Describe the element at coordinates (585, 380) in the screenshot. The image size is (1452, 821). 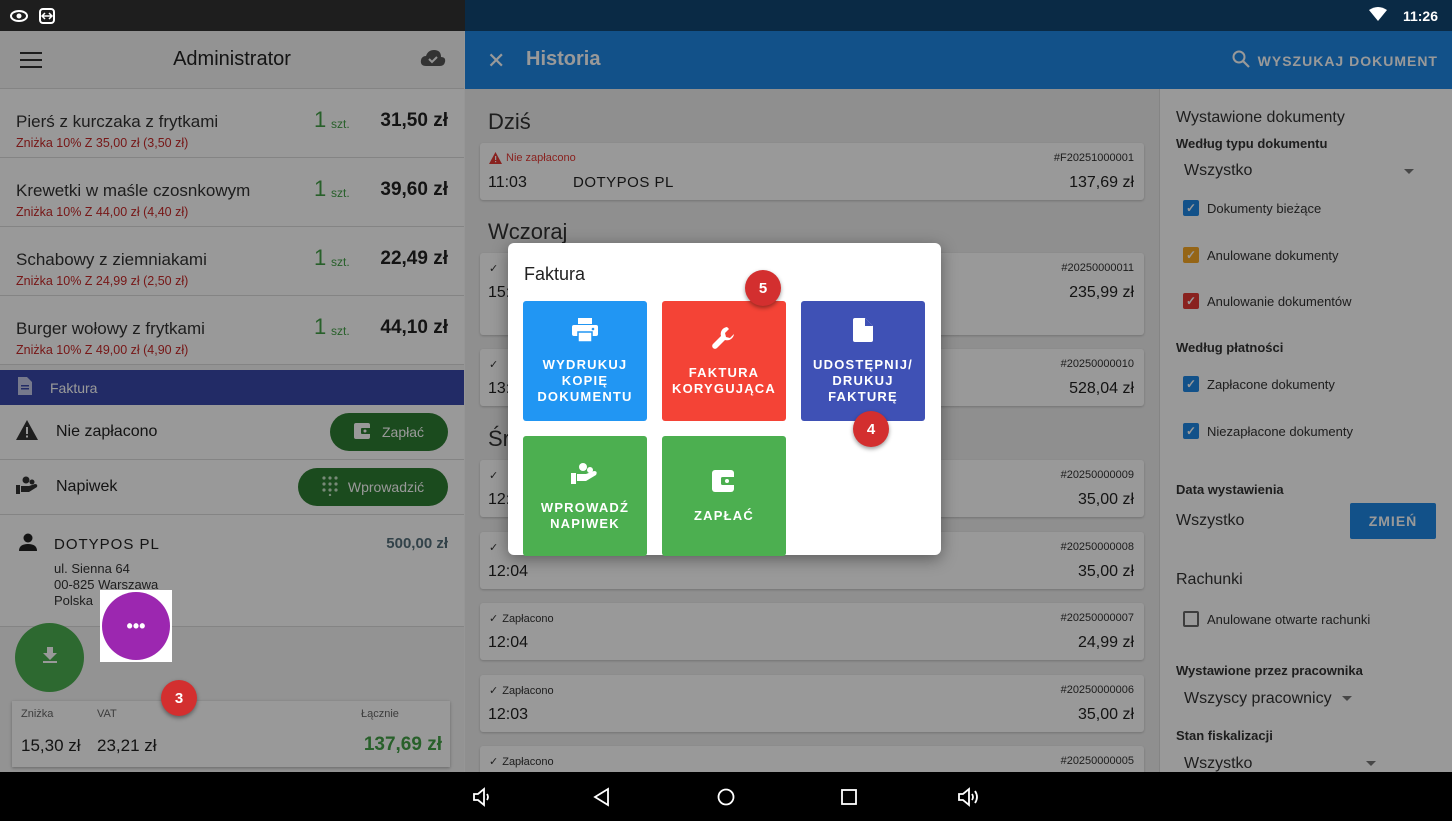
I see `print-copy-label: WYDRUKUJ KOPIĘ DOKUMENTU` at that location.